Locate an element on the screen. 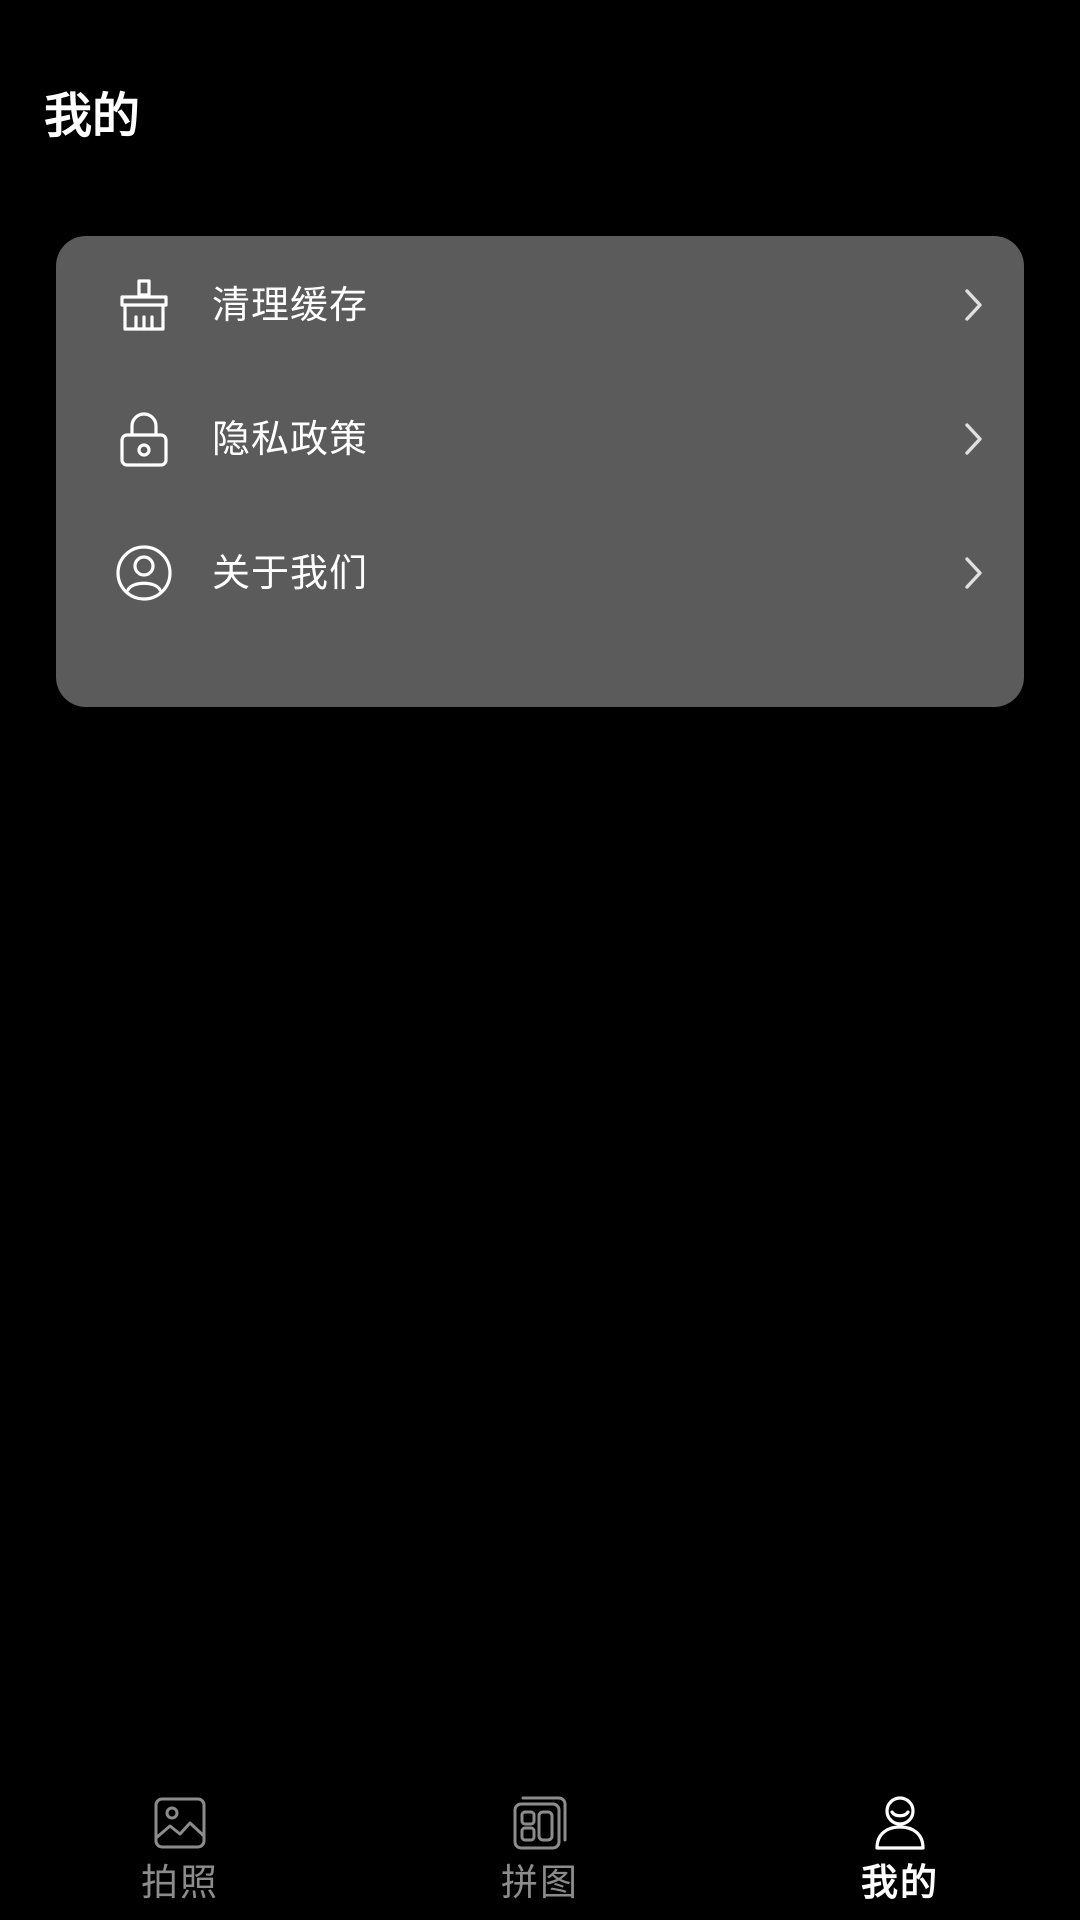 The height and width of the screenshot is (1920, 1080). bottom-navigation: 拍照 拼图 我的 is located at coordinates (540, 1850).